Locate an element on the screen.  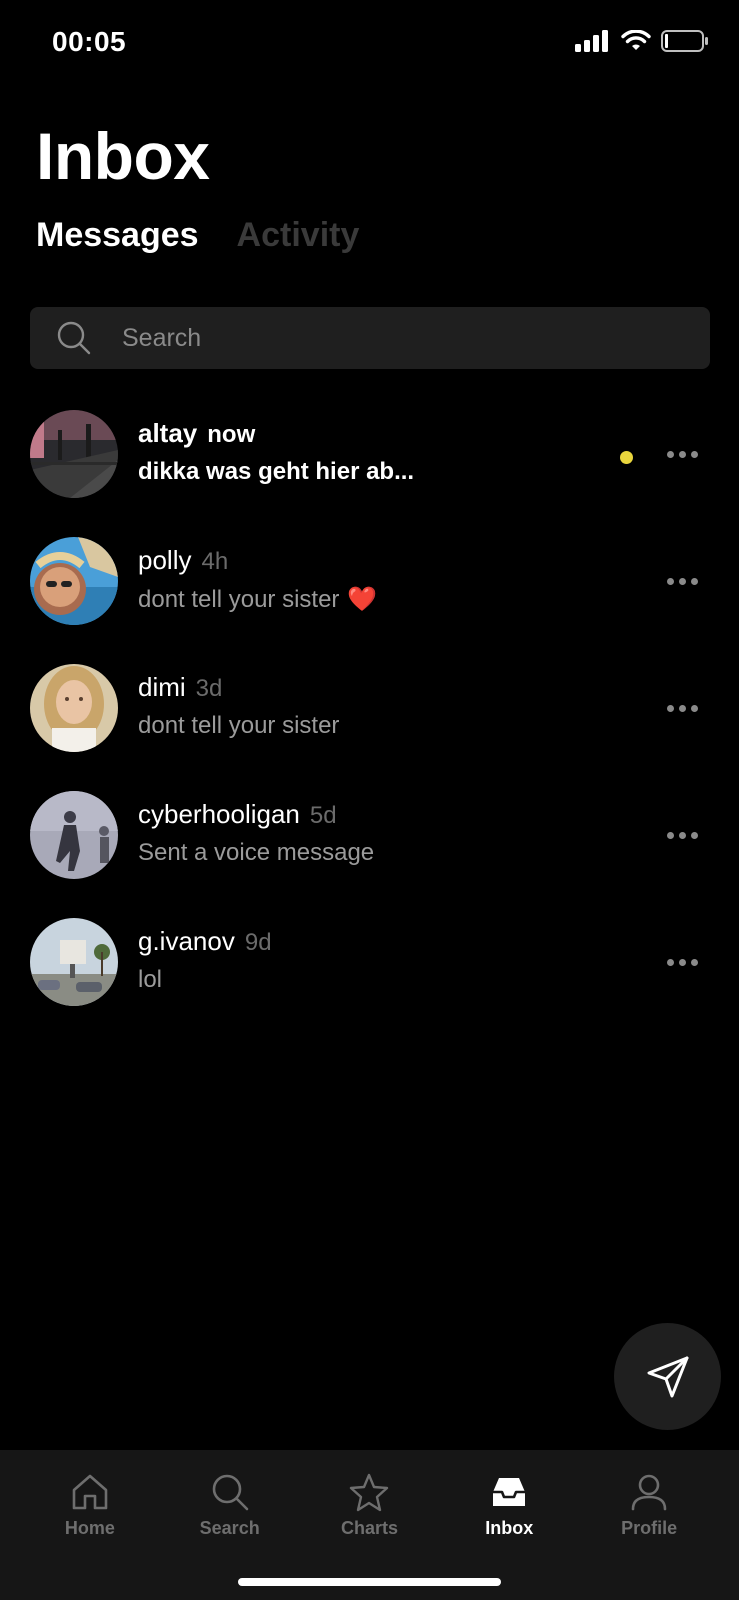
conversation-time: 4h is located at coordinates (215, 561).